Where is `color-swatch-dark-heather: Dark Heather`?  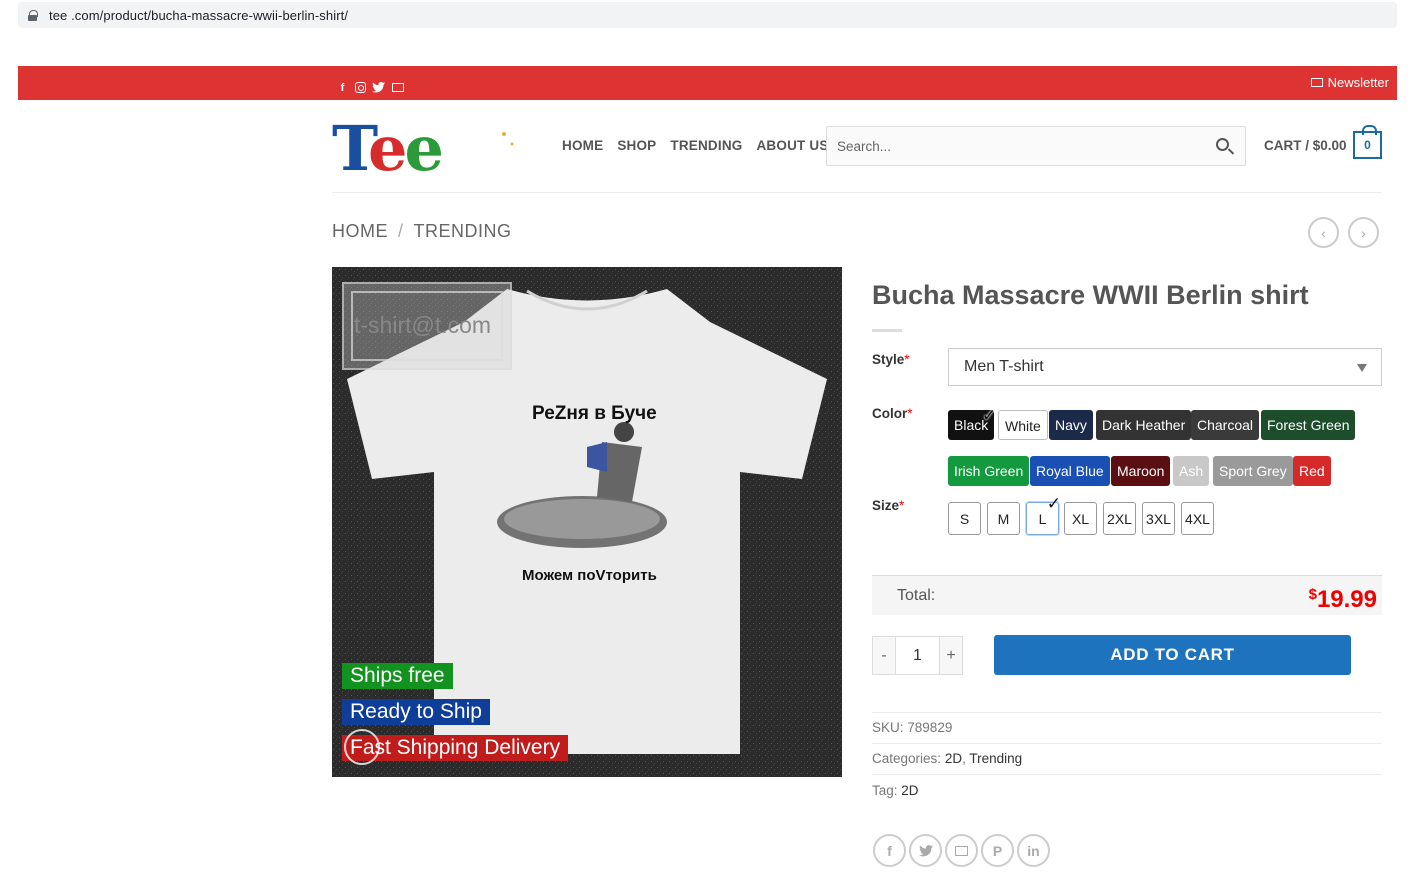
color-swatch-dark-heather: Dark Heather is located at coordinates (1144, 425).